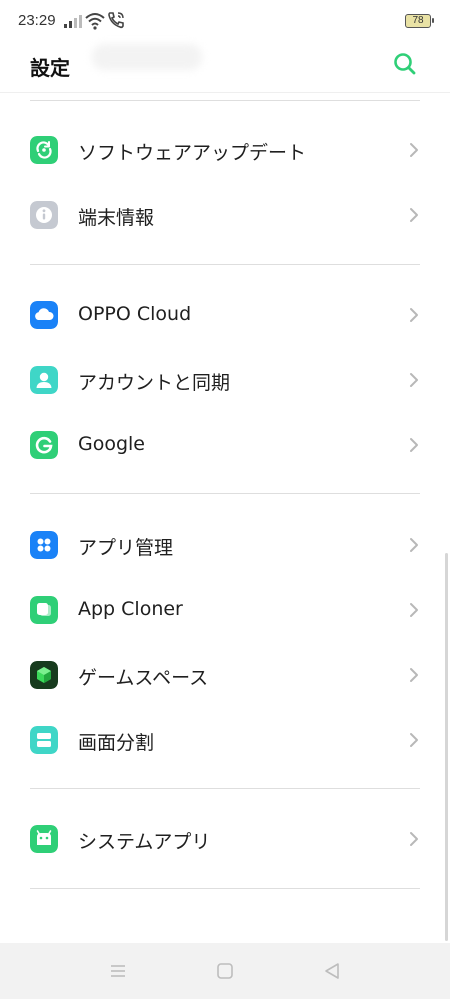  What do you see at coordinates (126, 548) in the screenshot?
I see `settings-item-label: アプリ管理` at bounding box center [126, 548].